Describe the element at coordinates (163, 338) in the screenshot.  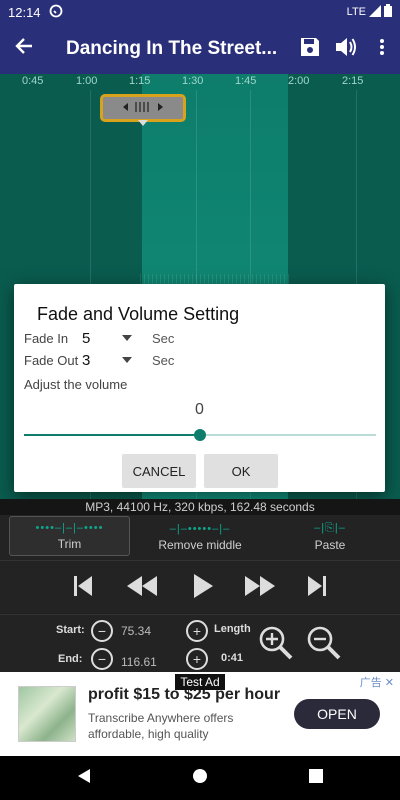
I see `fade-in-unit: Sec` at that location.